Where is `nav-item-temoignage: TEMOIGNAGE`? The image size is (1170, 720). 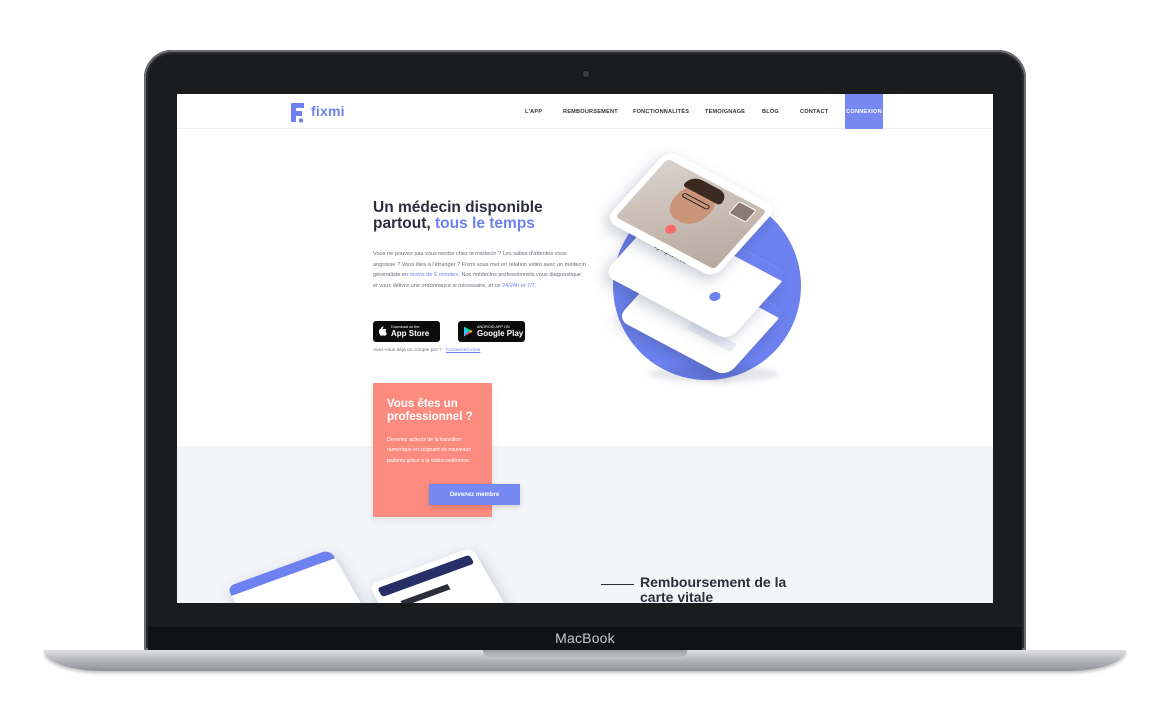
nav-item-temoignage: TEMOIGNAGE is located at coordinates (725, 112).